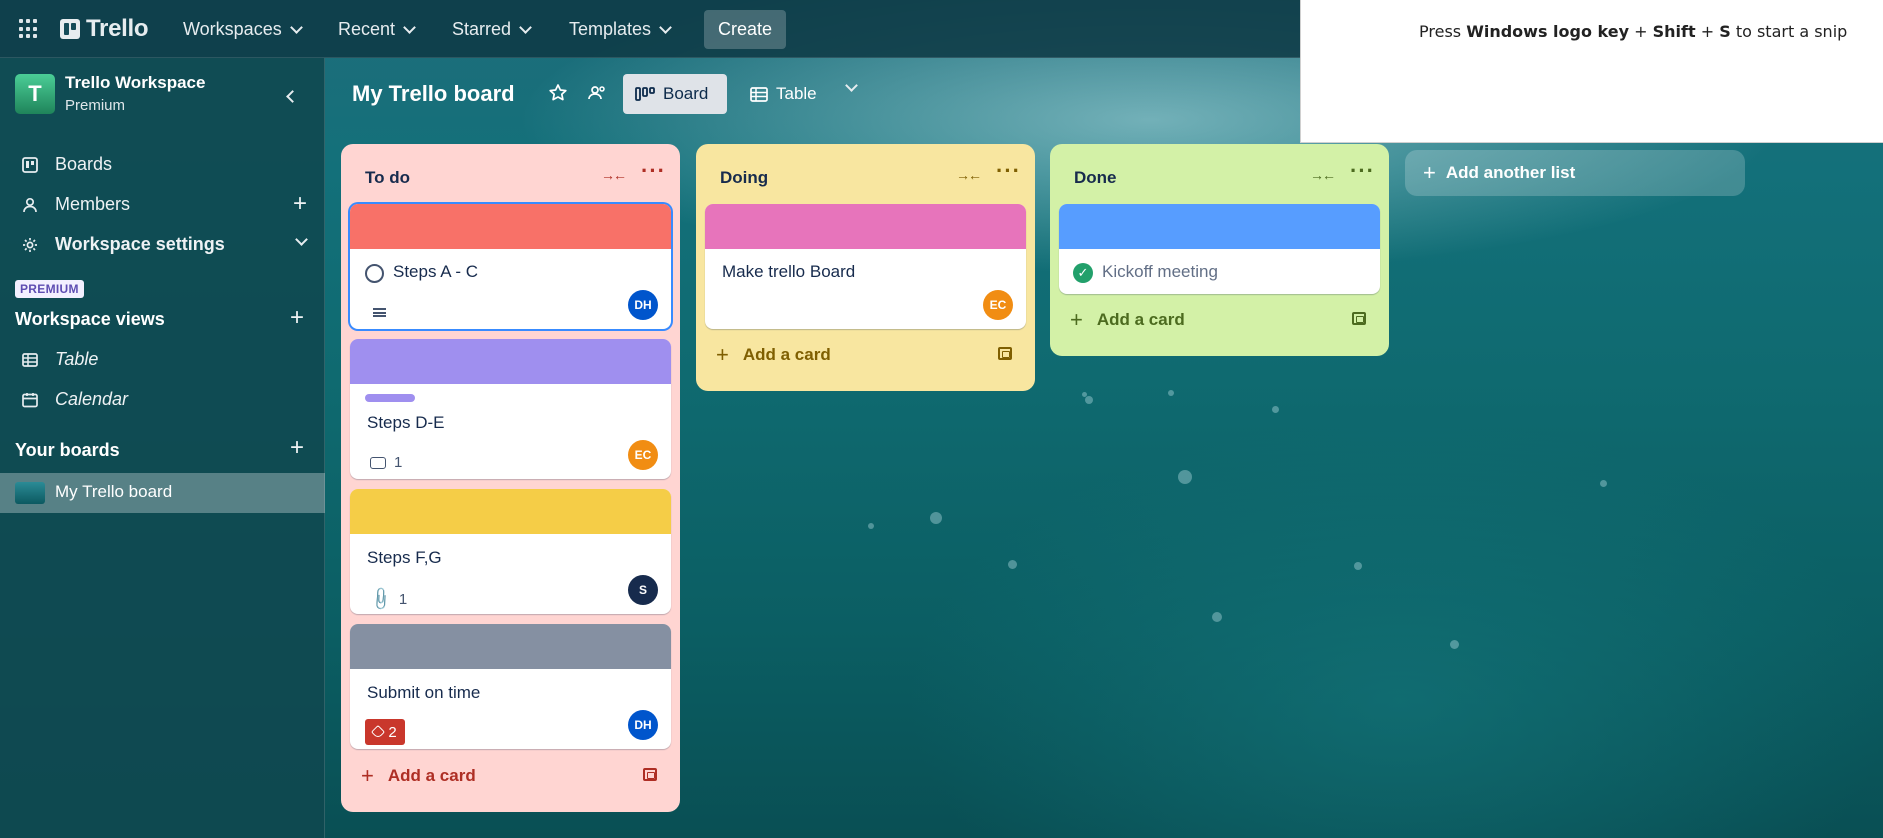  I want to click on due-count: 2, so click(392, 732).